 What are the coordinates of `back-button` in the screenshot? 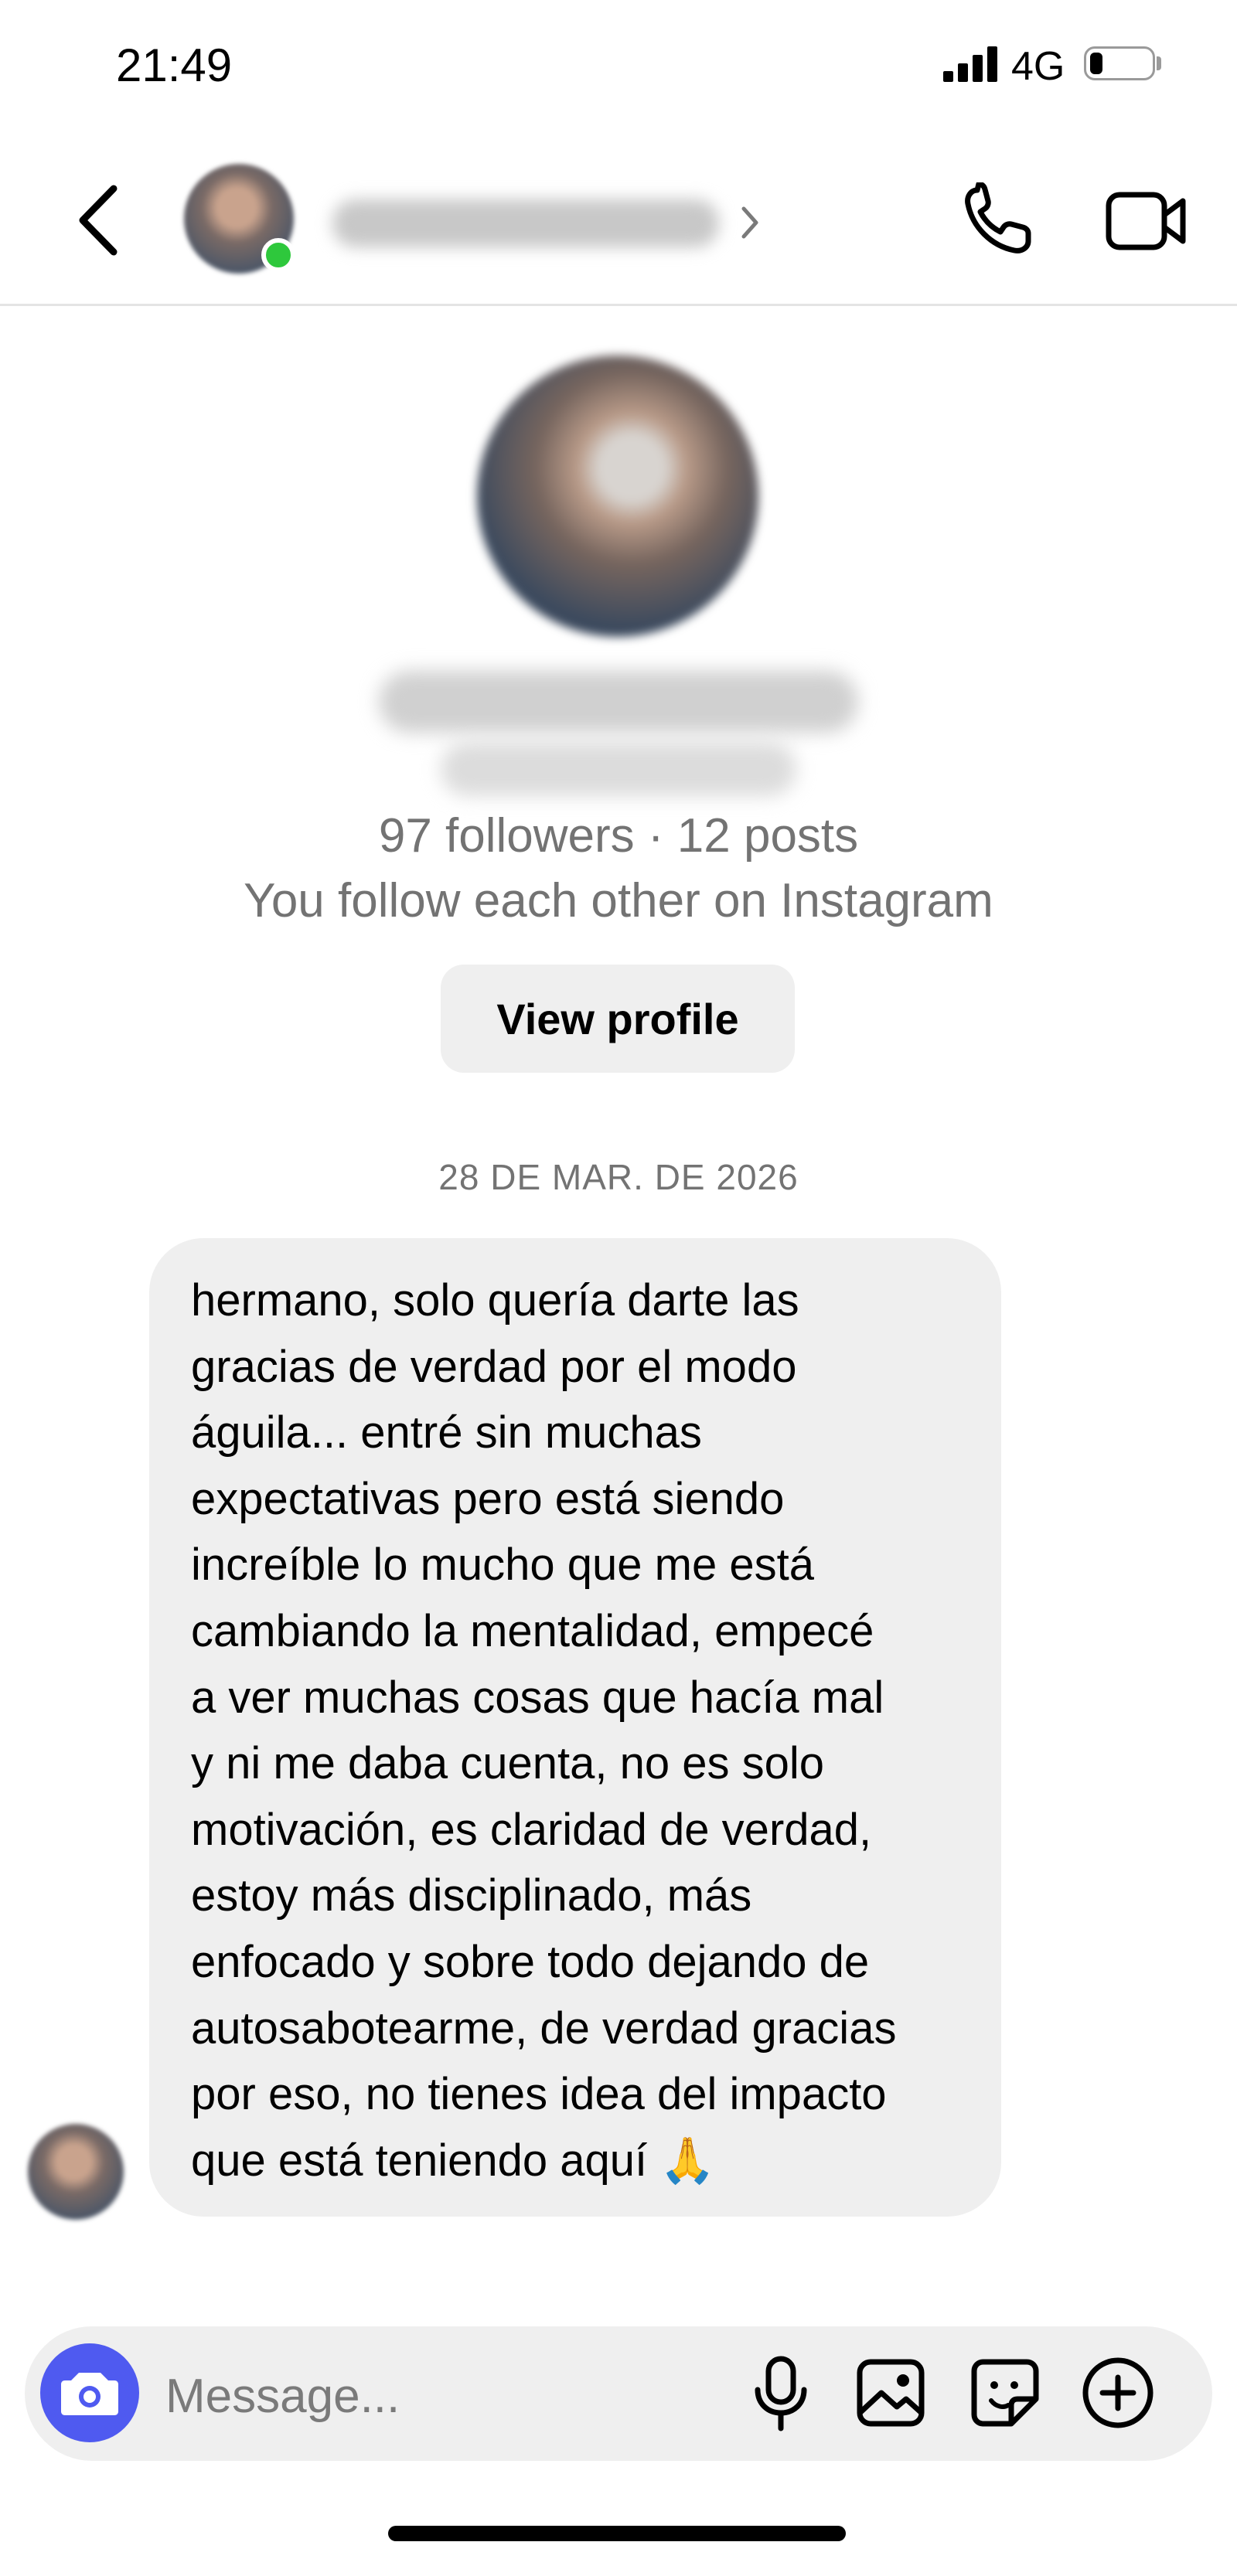 It's located at (100, 221).